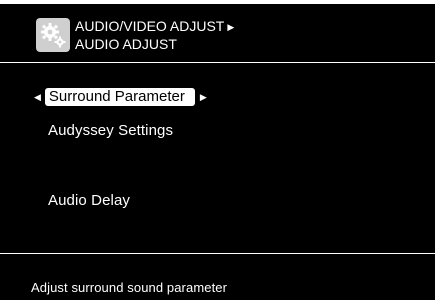  Describe the element at coordinates (129, 287) in the screenshot. I see `help-text: Adjust surround sound parameter` at that location.